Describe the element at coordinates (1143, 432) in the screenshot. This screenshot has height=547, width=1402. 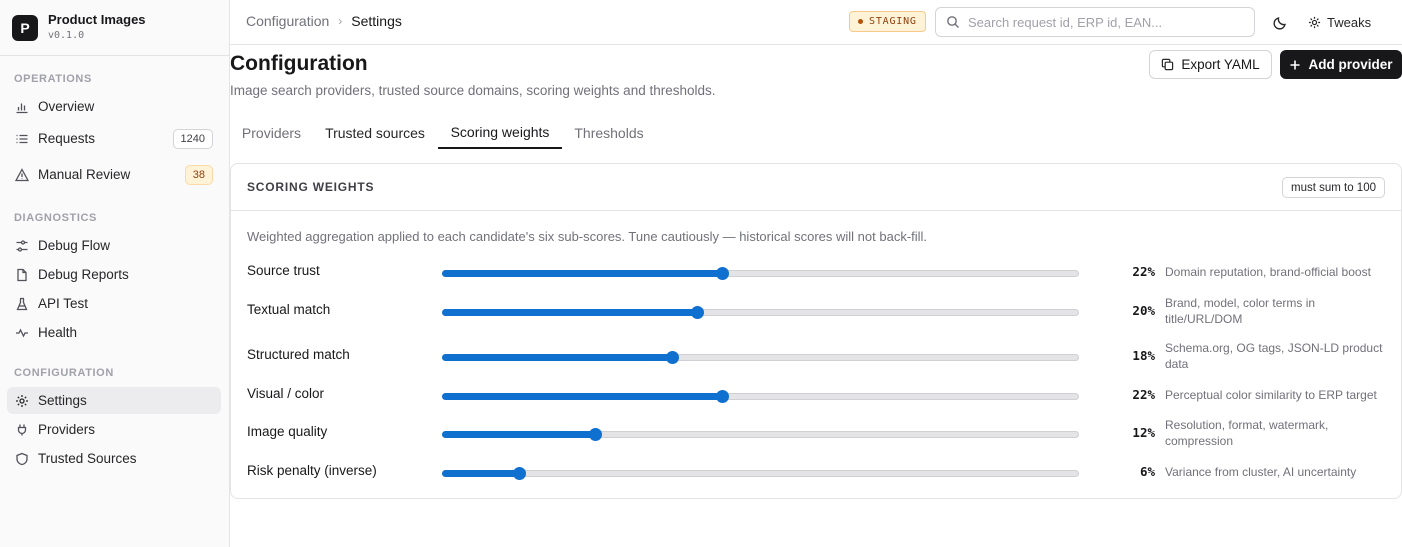
I see `weight-value: 12%` at that location.